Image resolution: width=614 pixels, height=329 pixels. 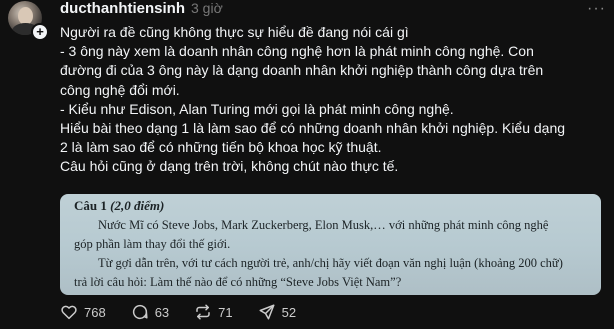 I want to click on username: ducthanhtiensinh, so click(x=122, y=8).